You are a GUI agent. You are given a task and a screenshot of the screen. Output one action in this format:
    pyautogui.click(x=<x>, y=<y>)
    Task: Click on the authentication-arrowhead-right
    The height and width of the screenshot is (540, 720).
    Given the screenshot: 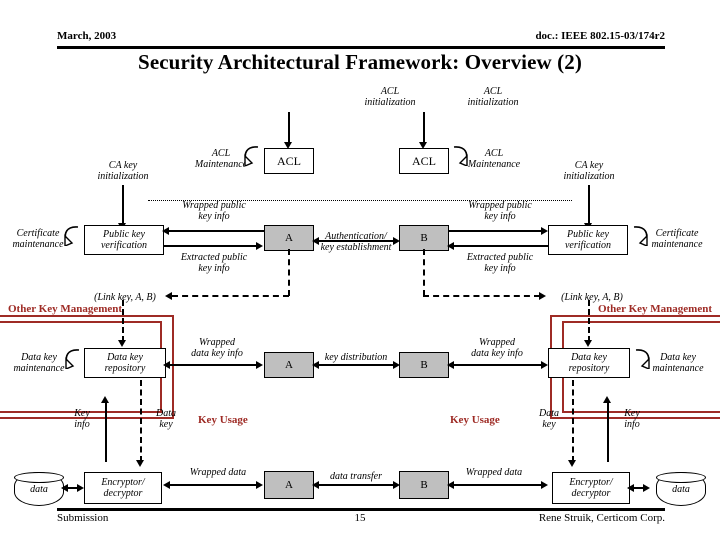 What is the action you would take?
    pyautogui.click(x=396, y=241)
    